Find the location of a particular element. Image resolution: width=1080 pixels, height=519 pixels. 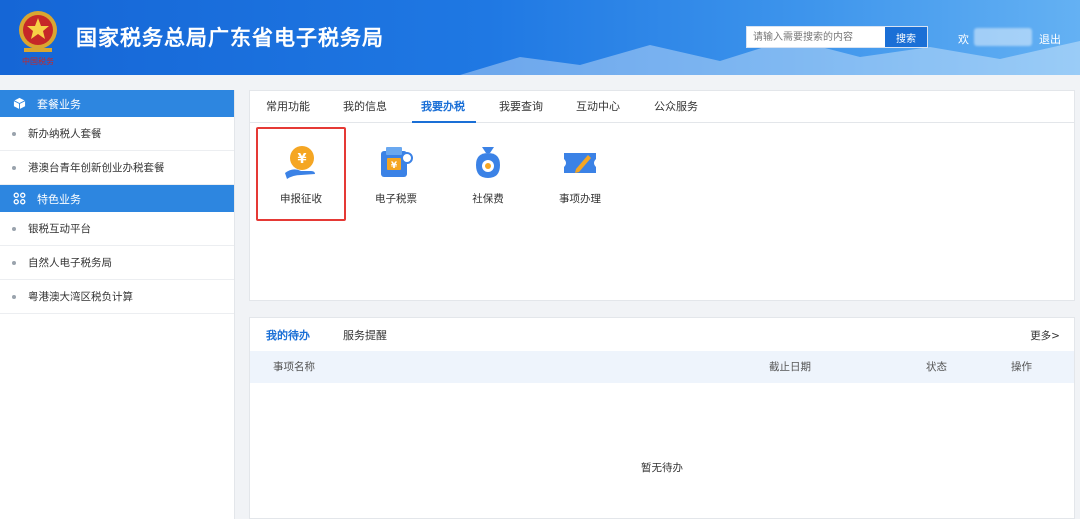

sidebar-category-package: 套餐业务 is located at coordinates (117, 103).